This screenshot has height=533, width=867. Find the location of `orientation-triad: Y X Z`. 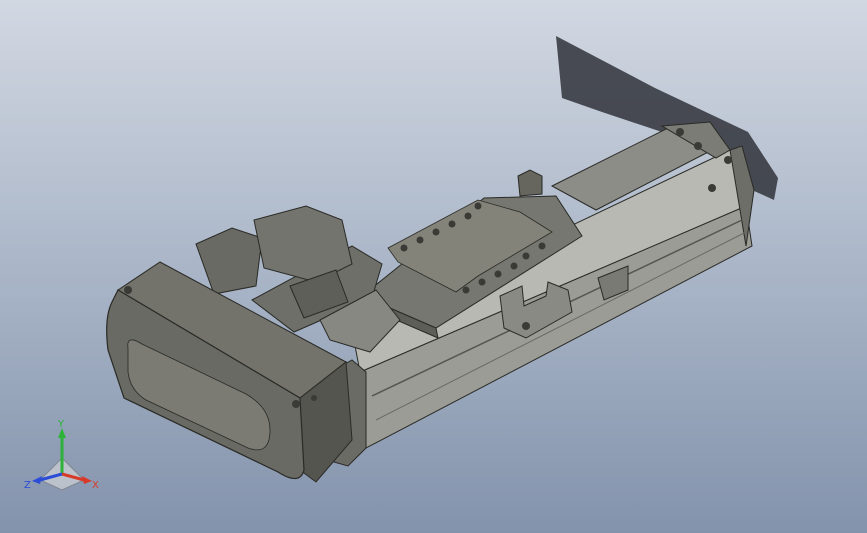

orientation-triad: Y X Z is located at coordinates (61, 455).